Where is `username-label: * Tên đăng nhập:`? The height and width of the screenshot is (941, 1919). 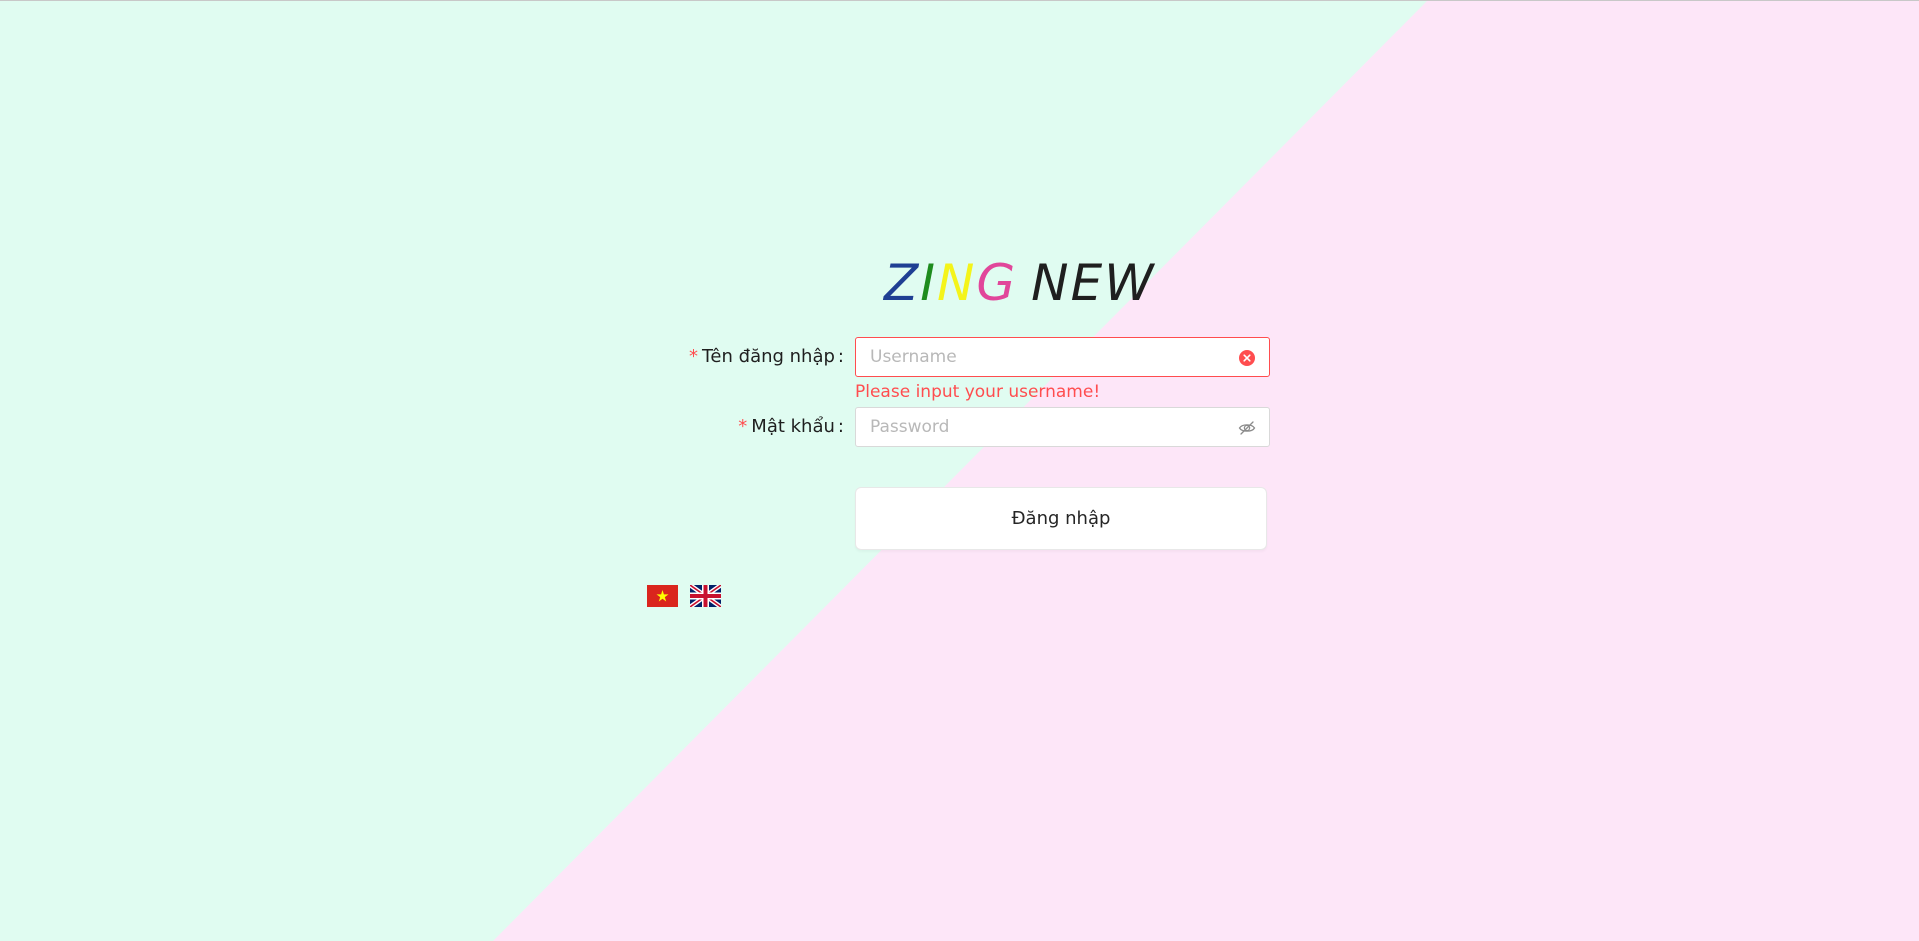 username-label: * Tên đăng nhập: is located at coordinates (766, 357).